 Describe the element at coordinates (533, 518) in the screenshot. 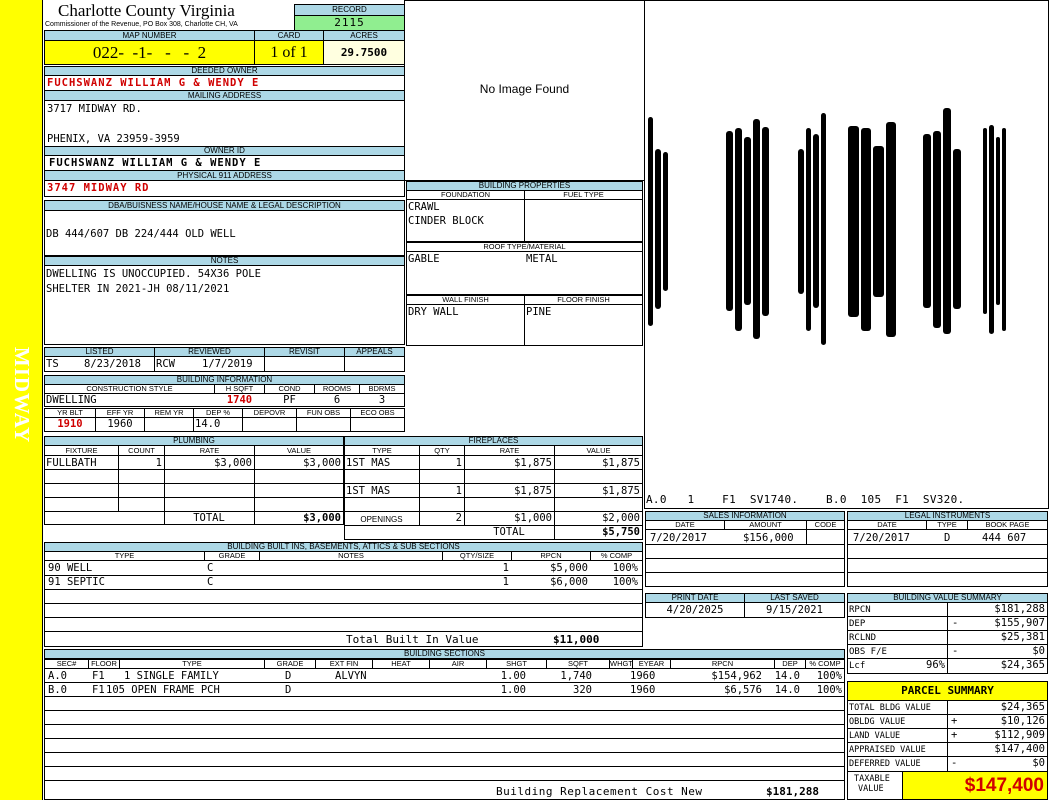

I see `fp-openings-rate: $1,000` at that location.